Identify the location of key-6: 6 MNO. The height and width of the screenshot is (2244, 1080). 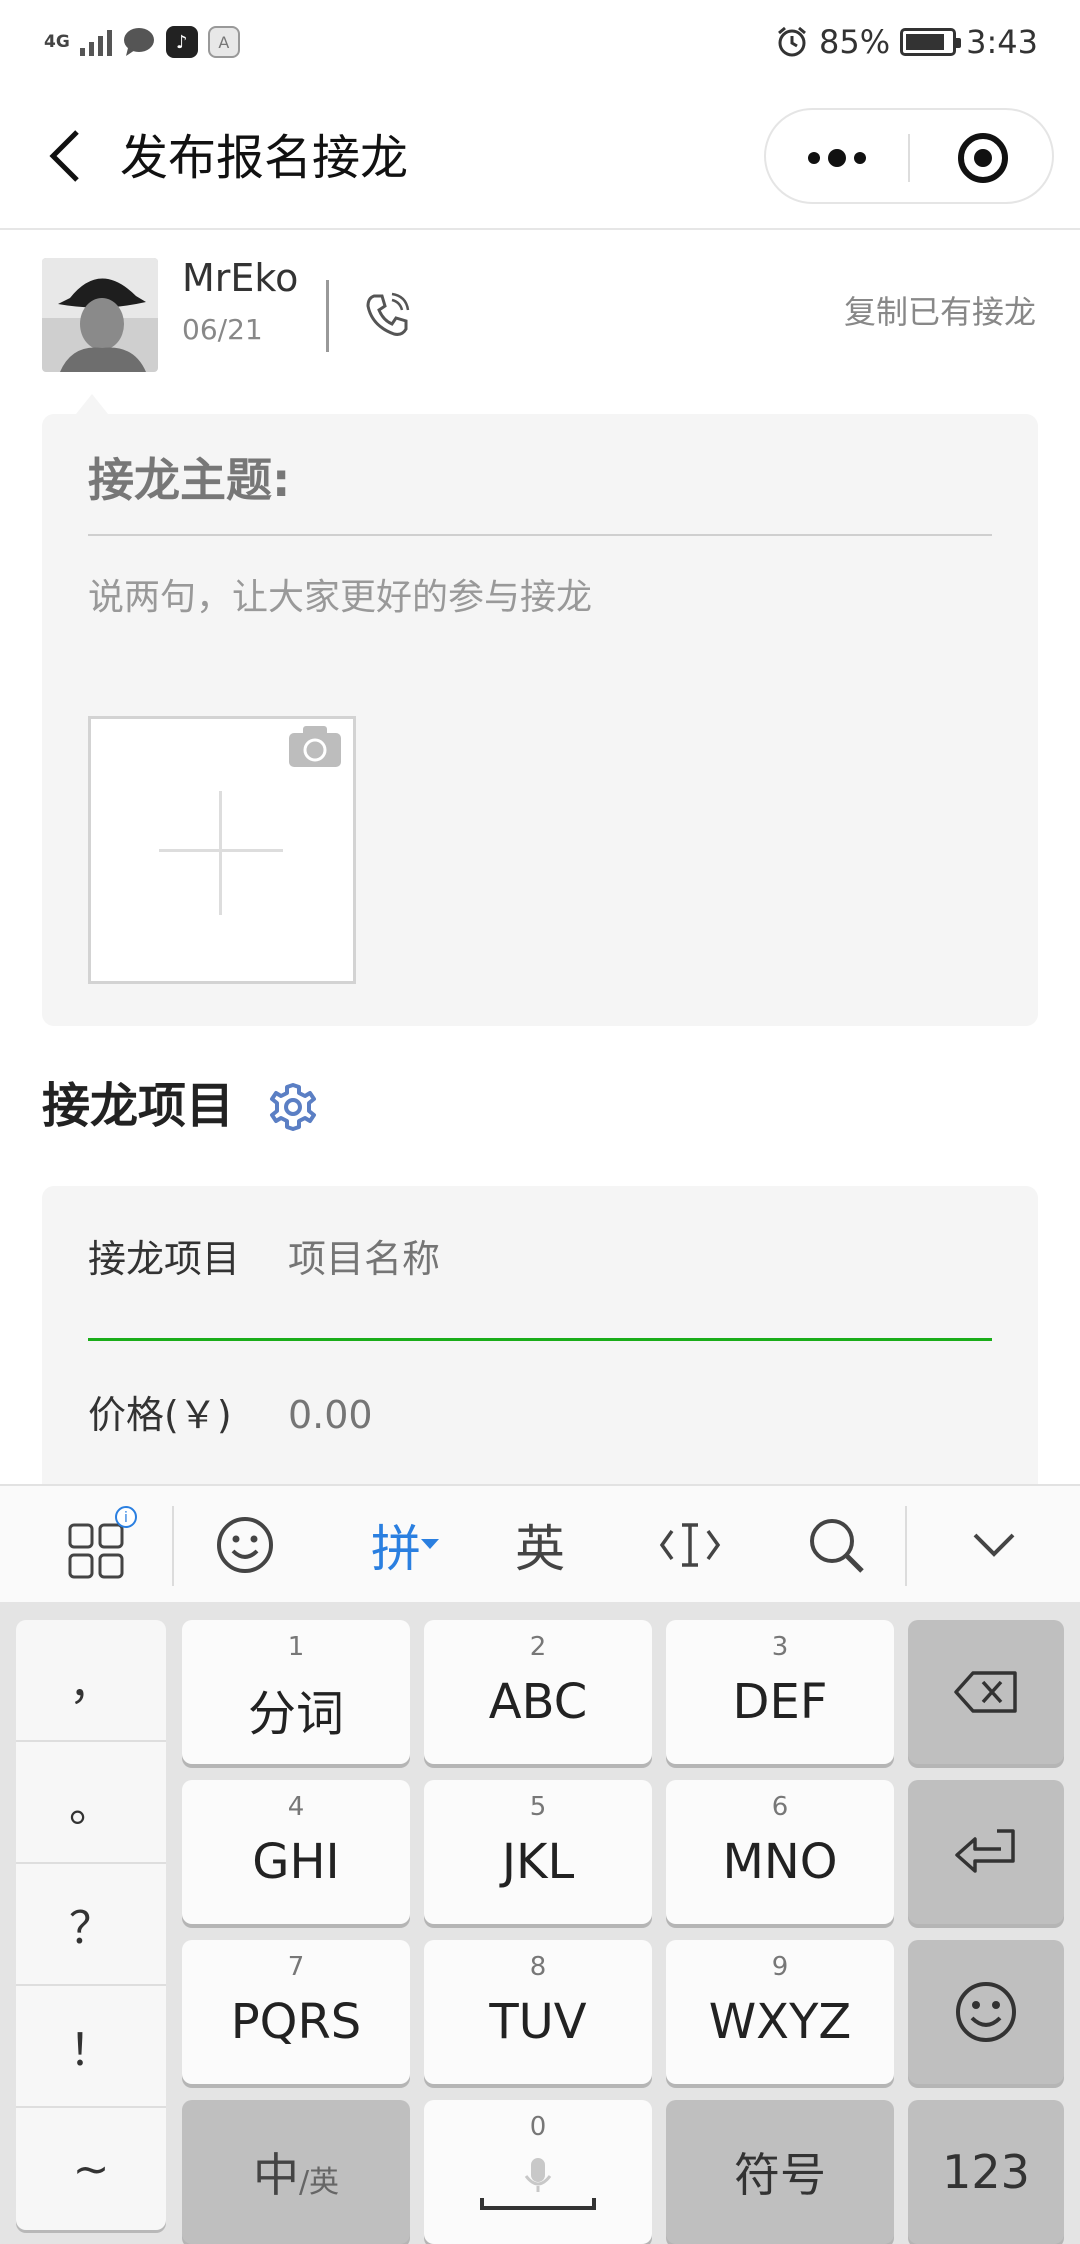
(780, 1852).